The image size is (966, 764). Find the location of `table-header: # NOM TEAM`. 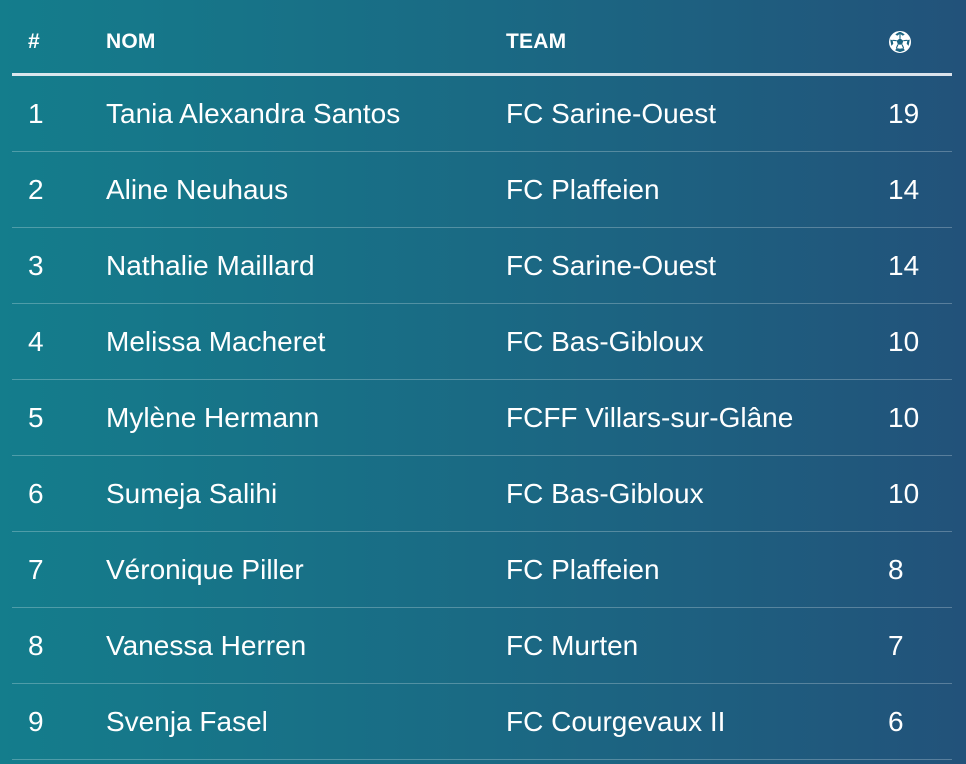

table-header: # NOM TEAM is located at coordinates (482, 38).